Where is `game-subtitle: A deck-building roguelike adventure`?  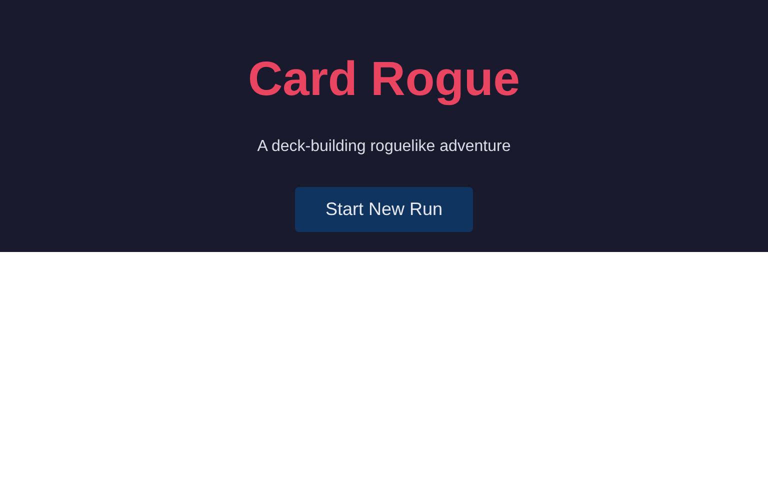 game-subtitle: A deck-building roguelike adventure is located at coordinates (384, 147).